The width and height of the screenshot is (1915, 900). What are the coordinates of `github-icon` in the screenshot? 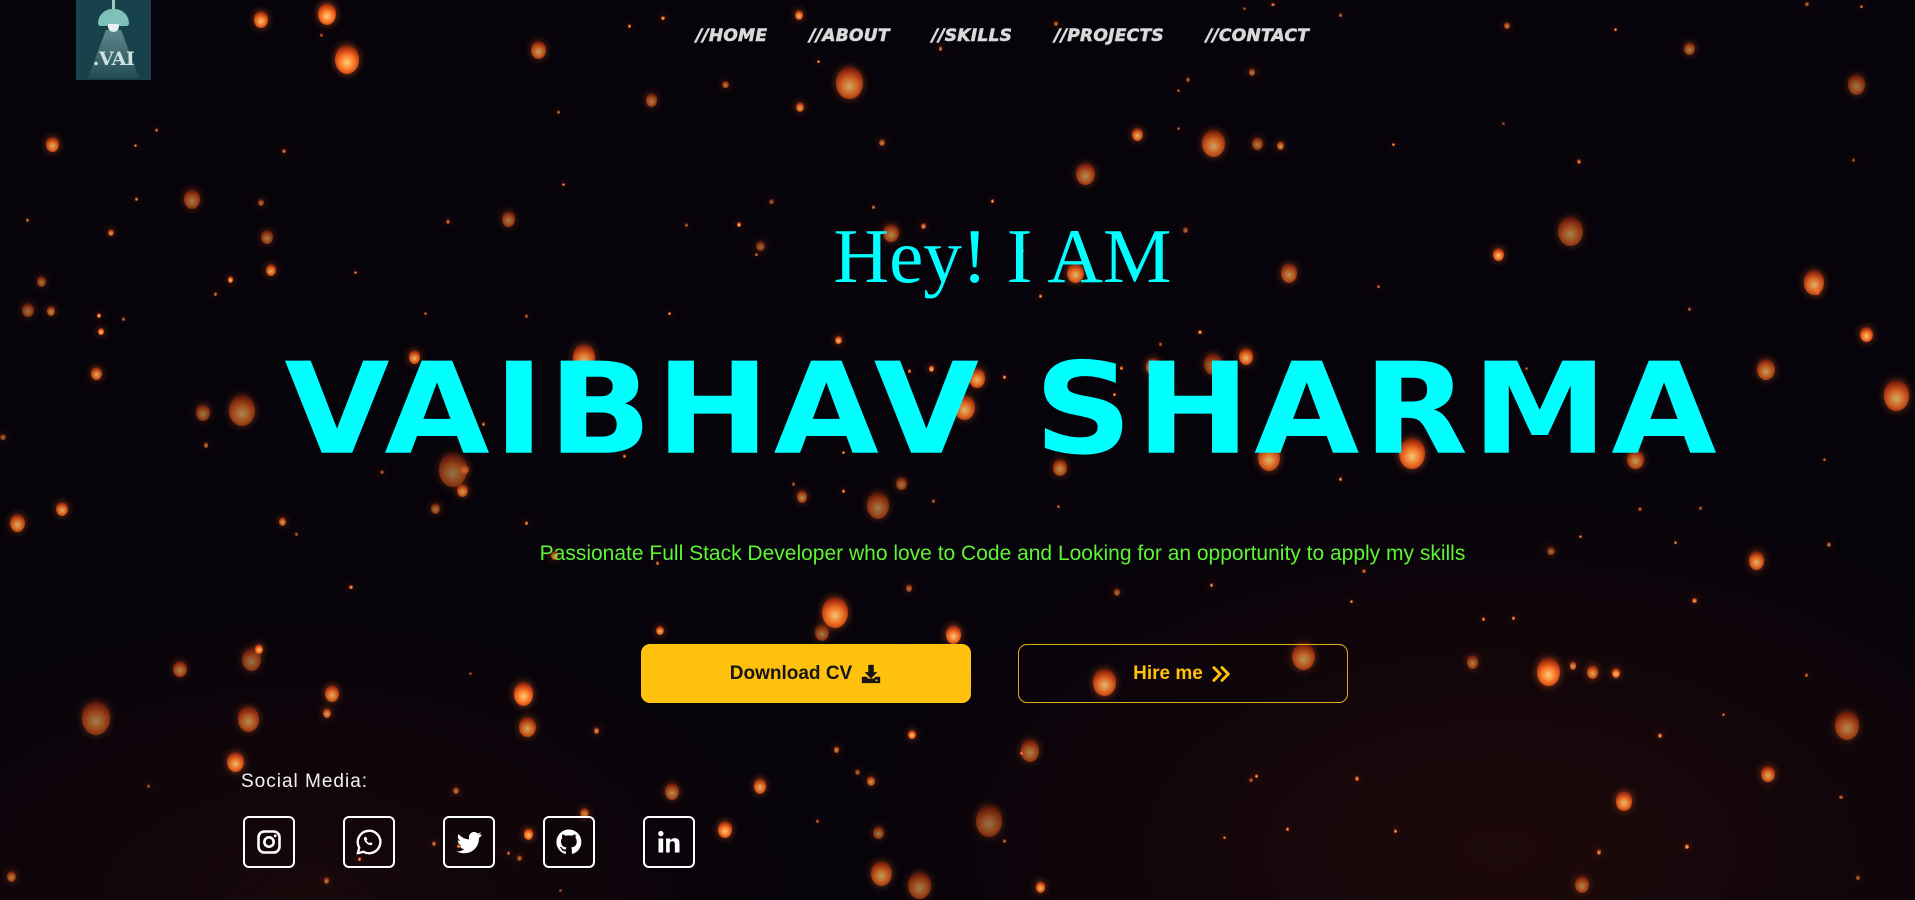 It's located at (569, 842).